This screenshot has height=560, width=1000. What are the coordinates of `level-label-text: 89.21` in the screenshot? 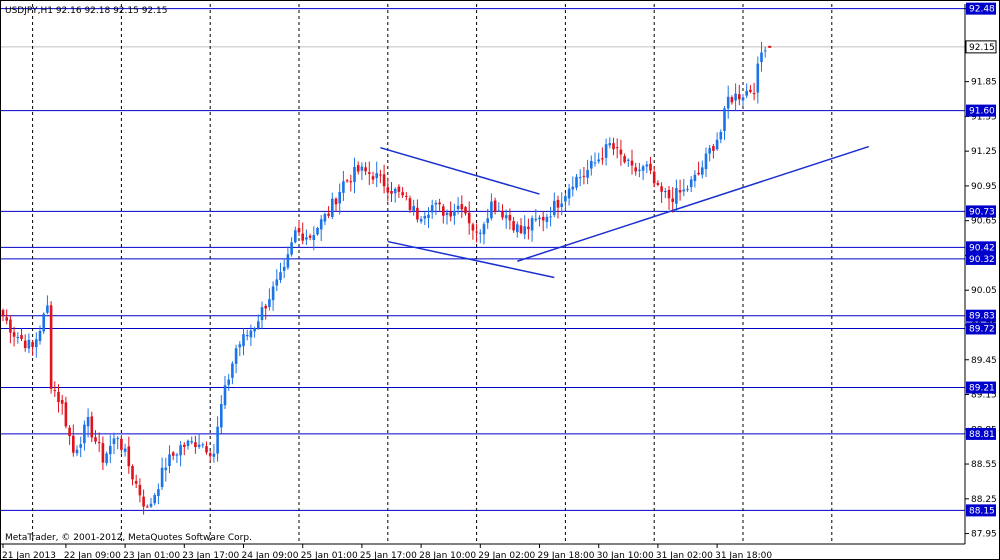 It's located at (982, 389).